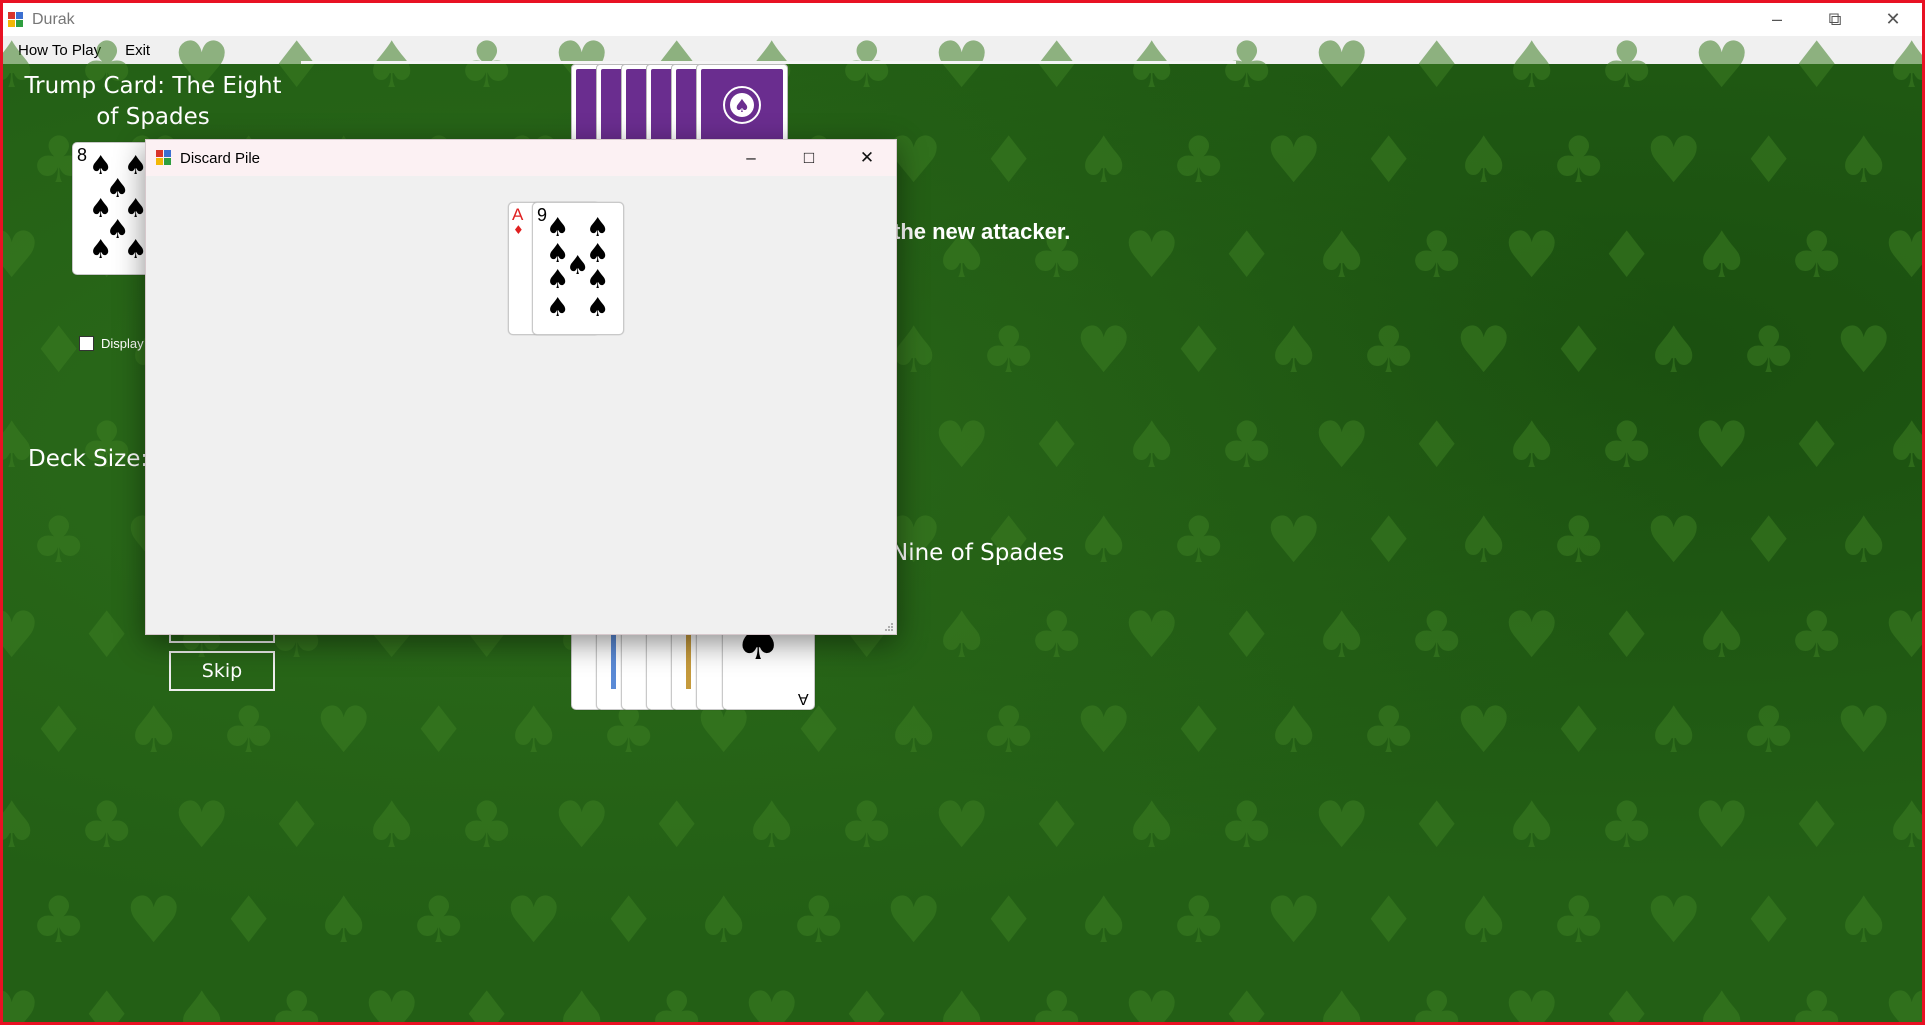 Image resolution: width=1925 pixels, height=1025 pixels. I want to click on card-back-emblem-icon: ♠, so click(742, 105).